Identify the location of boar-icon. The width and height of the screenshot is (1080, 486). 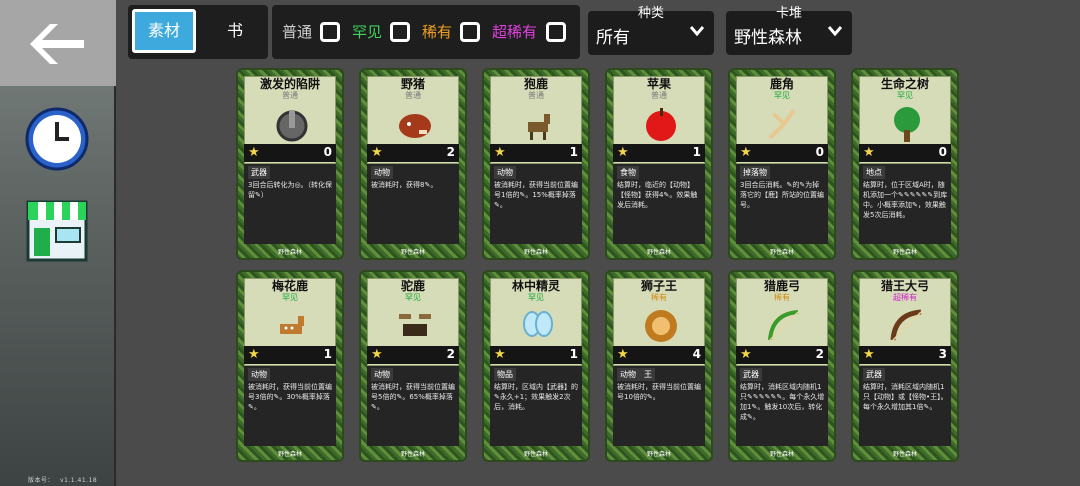
(415, 126).